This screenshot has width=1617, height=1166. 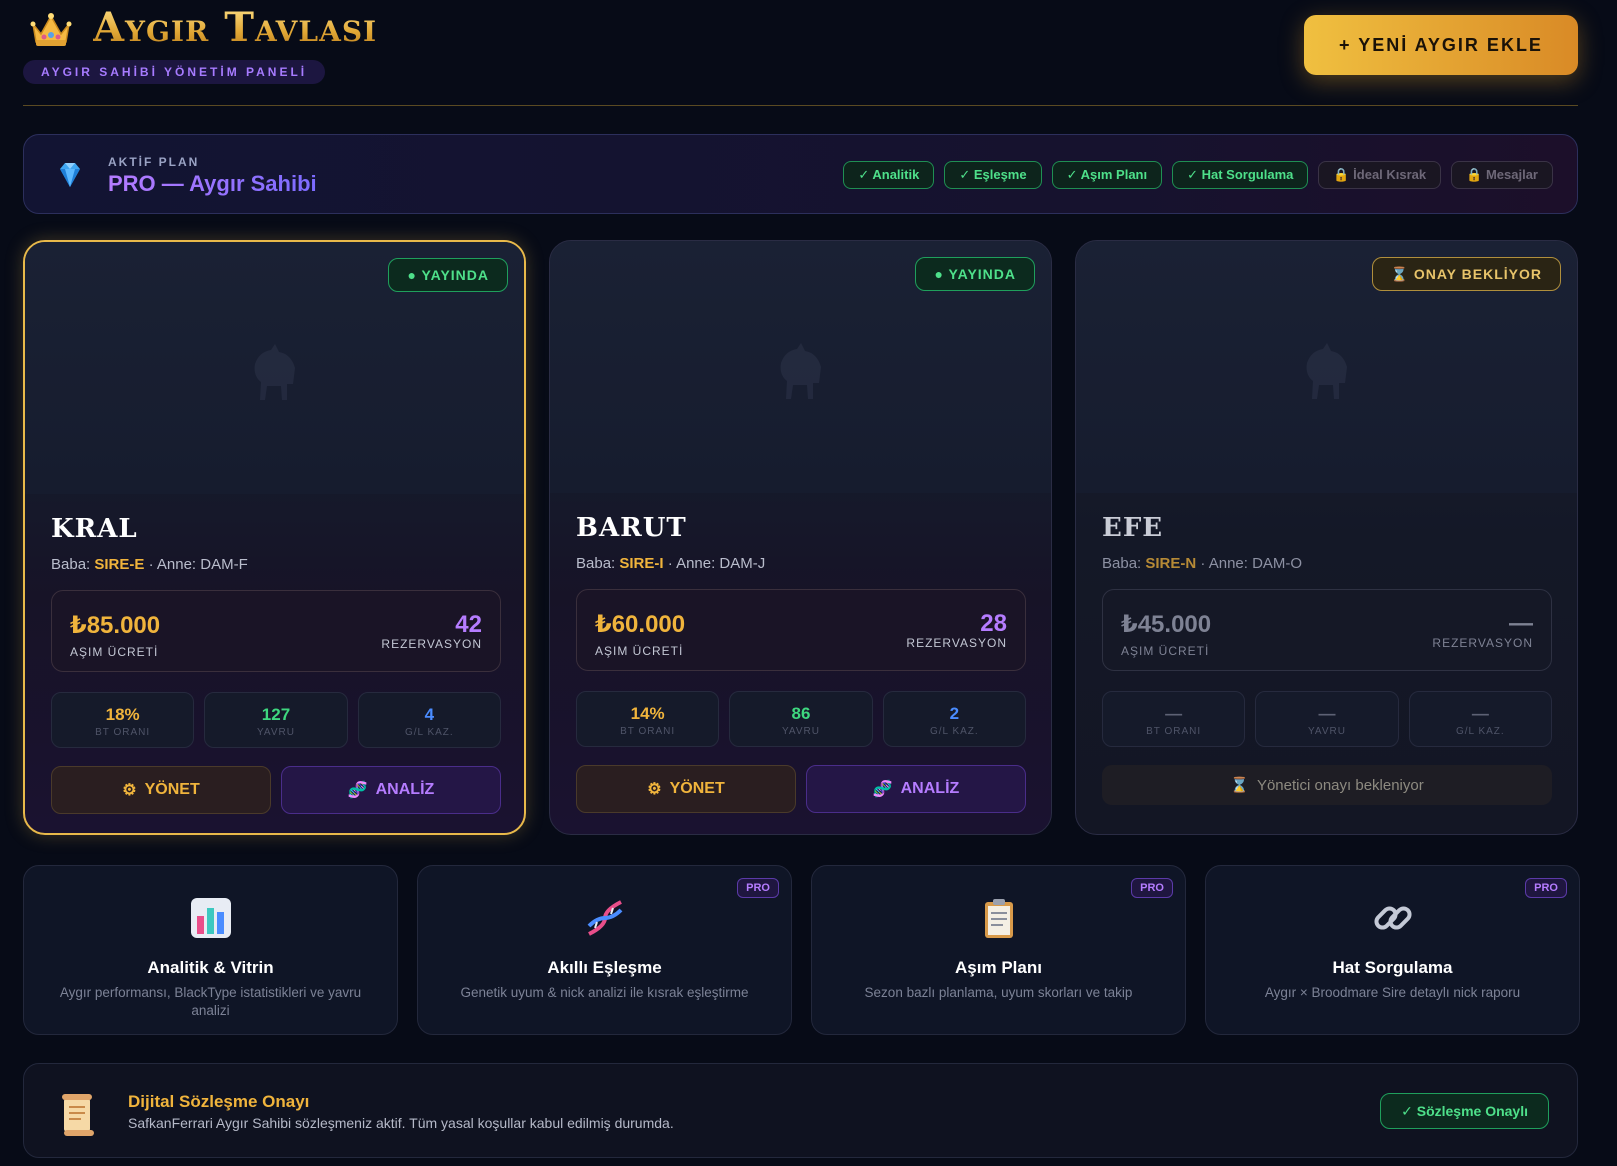 What do you see at coordinates (1166, 624) in the screenshot?
I see `stud-fee: ₺45.000` at bounding box center [1166, 624].